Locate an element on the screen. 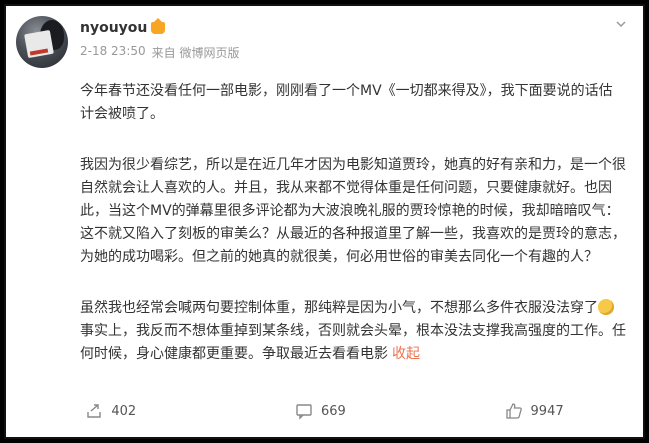 The image size is (649, 443). post-paragraph-3-part-1: 虽然我也经常会喊两句要控制体重，那纯粹是因为小气，不想那么多件衣服没法穿了 is located at coordinates (339, 308).